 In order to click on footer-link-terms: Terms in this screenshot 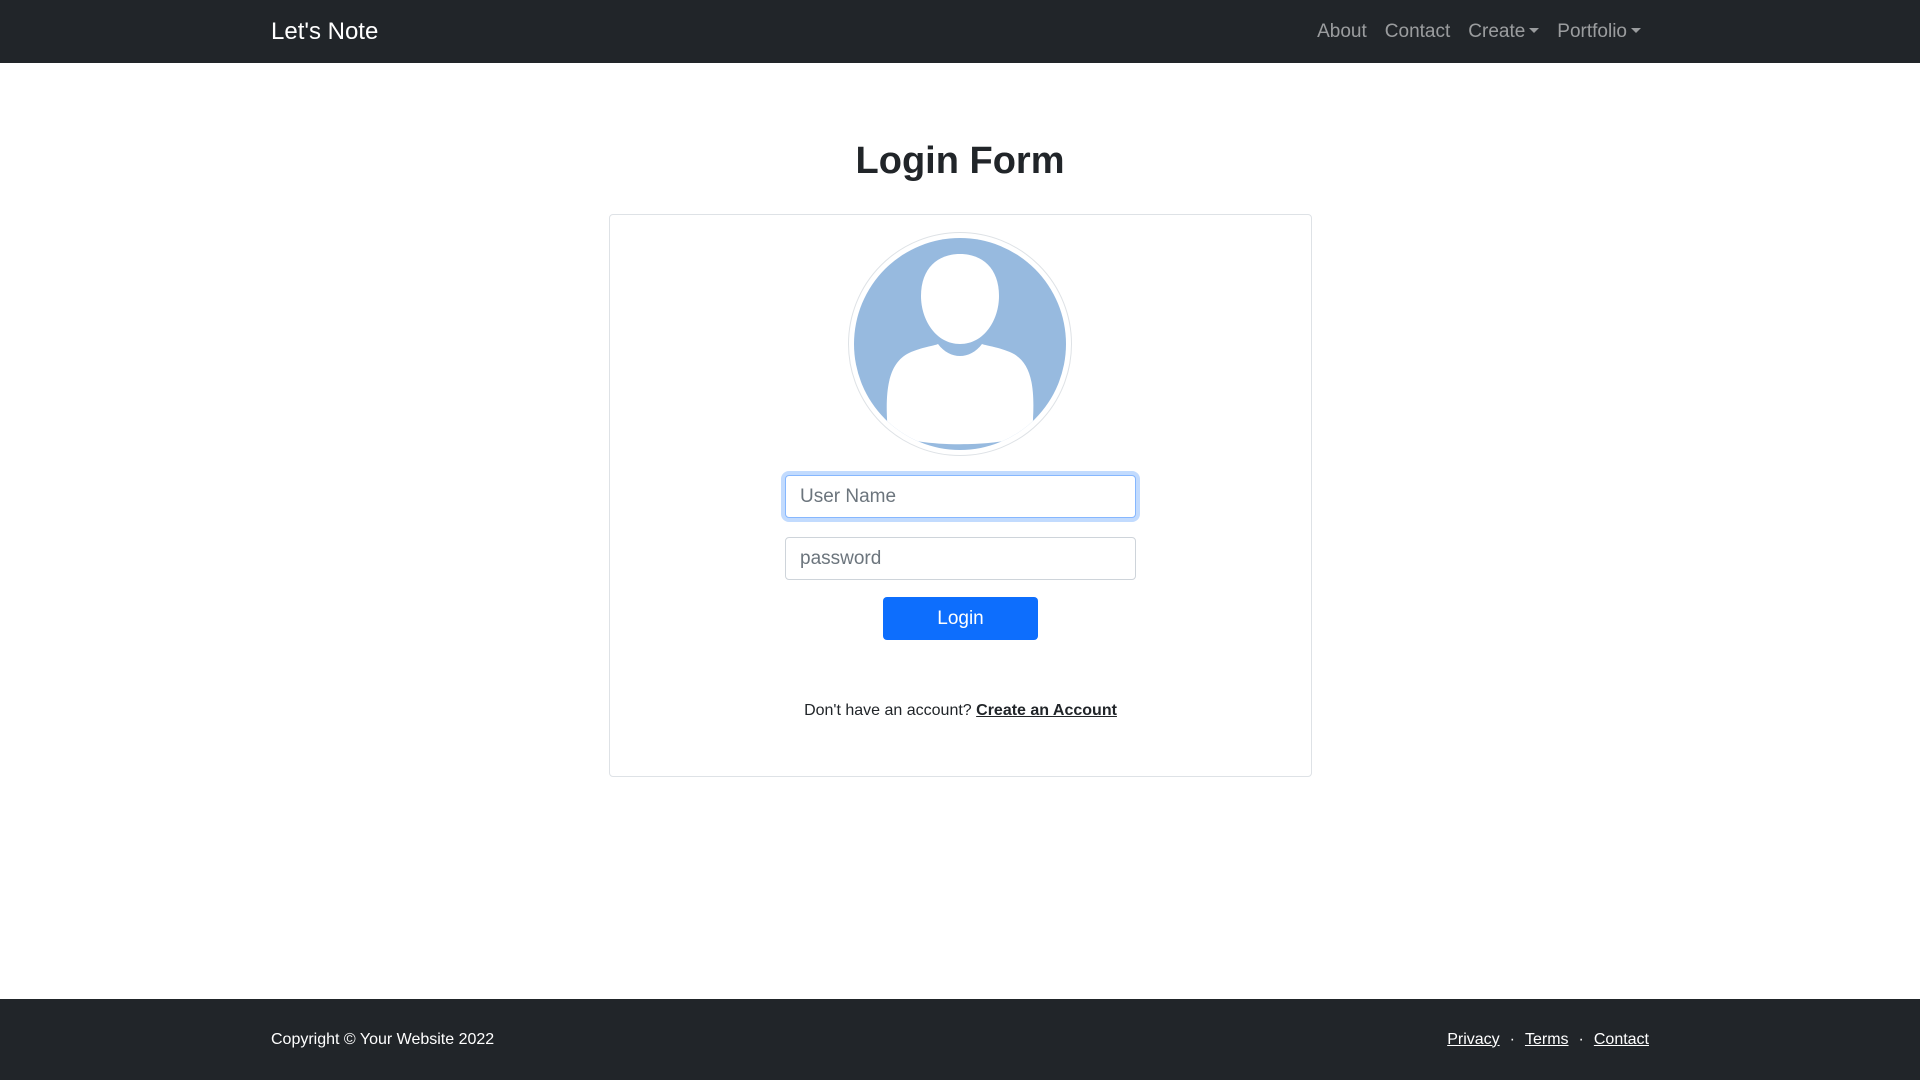, I will do `click(1547, 1040)`.